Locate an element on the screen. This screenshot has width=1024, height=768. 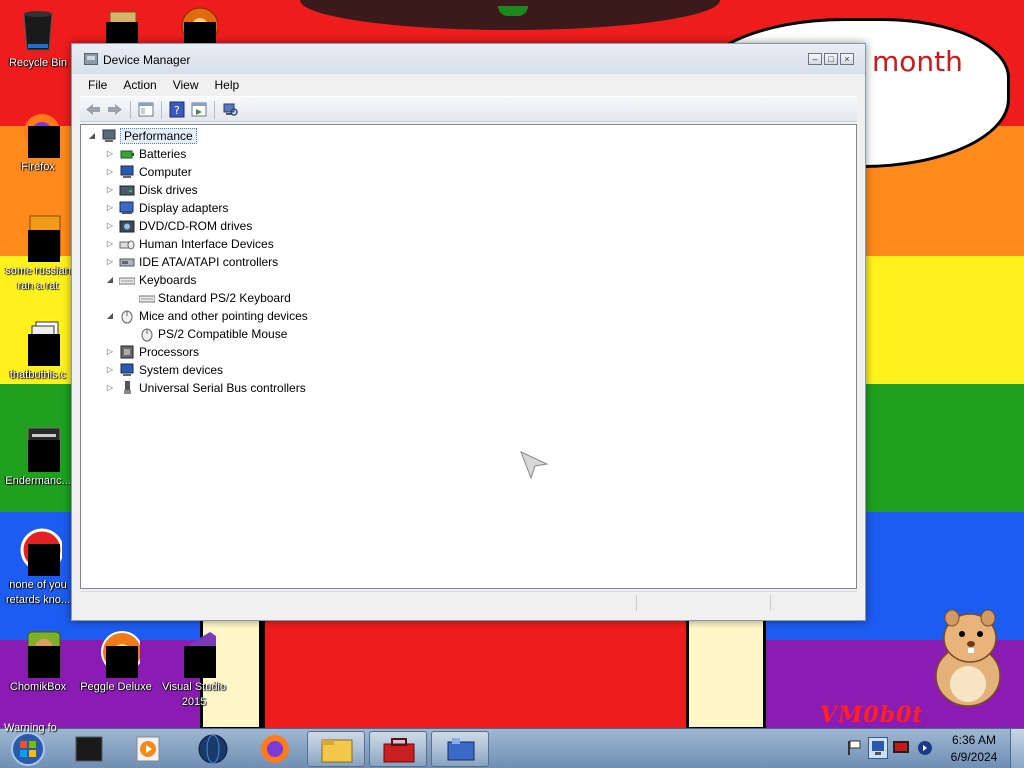
tree-category-label: Display adapters is located at coordinates (184, 208).